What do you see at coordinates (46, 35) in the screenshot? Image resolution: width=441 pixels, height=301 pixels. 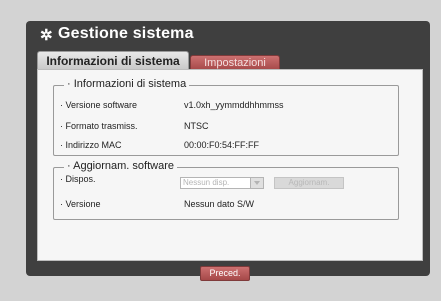 I see `gear-icon: ✲` at bounding box center [46, 35].